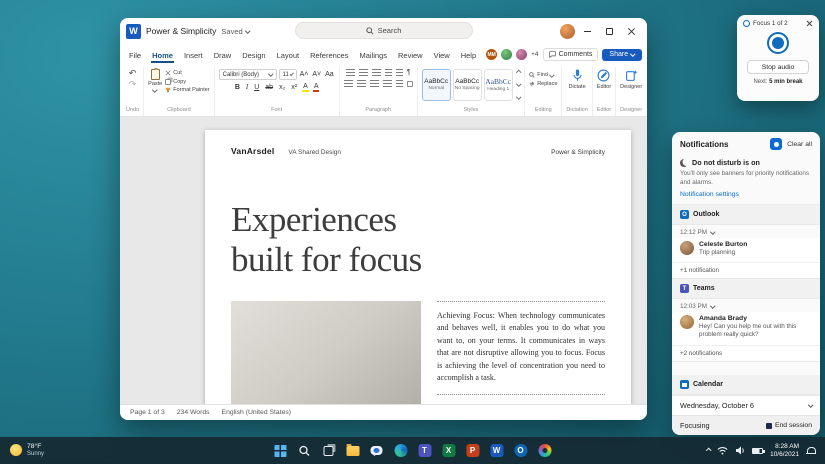  I want to click on close-icon, so click(809, 23).